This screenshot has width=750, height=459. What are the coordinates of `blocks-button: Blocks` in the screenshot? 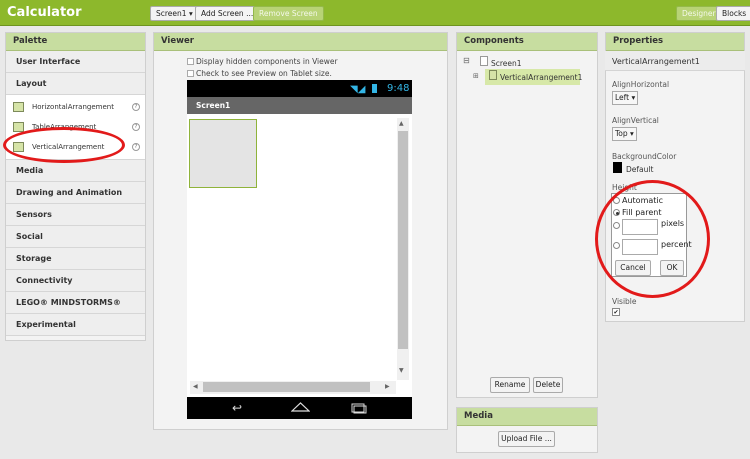 It's located at (733, 13).